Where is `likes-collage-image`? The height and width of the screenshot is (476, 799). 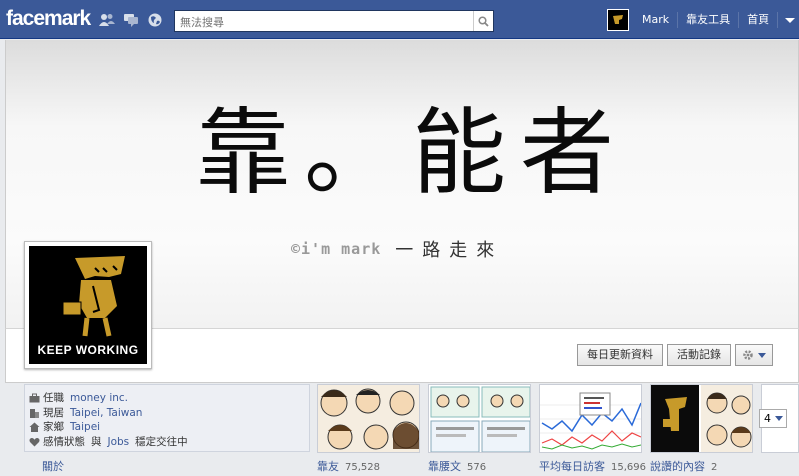
likes-collage-image is located at coordinates (701, 418).